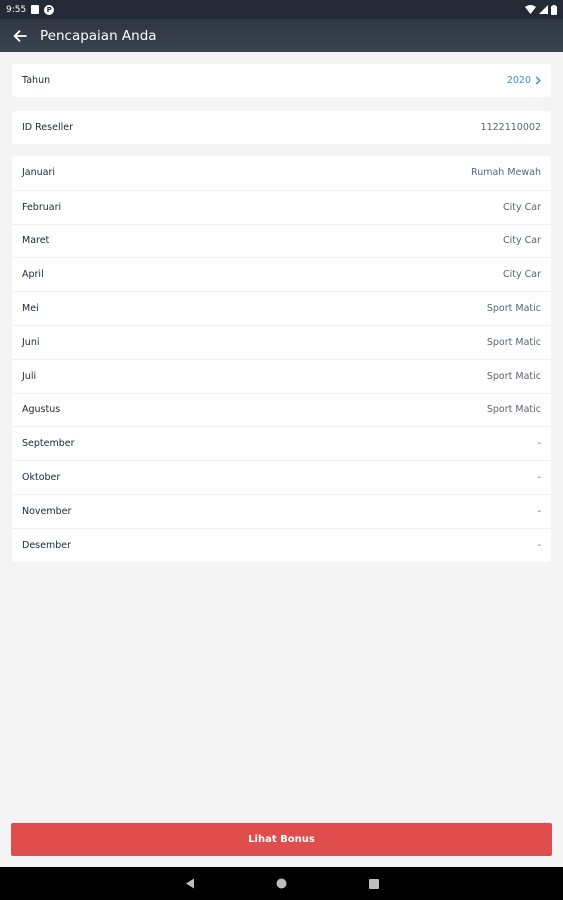 Image resolution: width=563 pixels, height=900 pixels. What do you see at coordinates (16, 9) in the screenshot?
I see `status-time: 9:55` at bounding box center [16, 9].